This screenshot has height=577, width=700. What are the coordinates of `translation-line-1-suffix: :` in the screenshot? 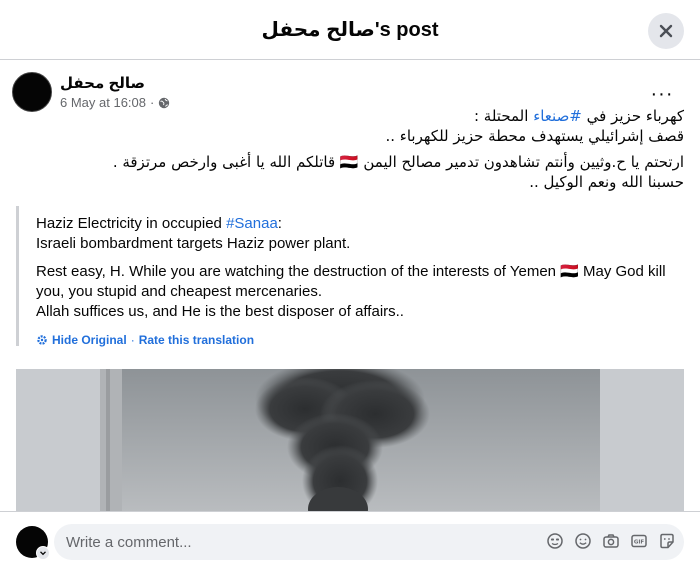 It's located at (279, 223).